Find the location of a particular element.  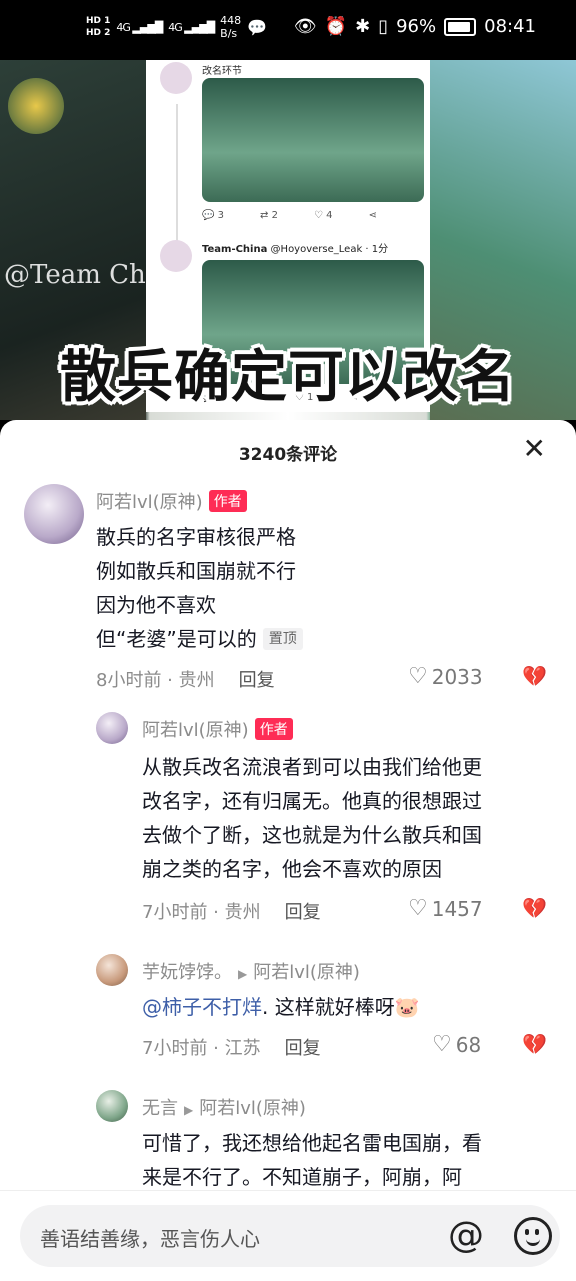

signal-icon-2: 4G ▂▄▆█ is located at coordinates (191, 27).